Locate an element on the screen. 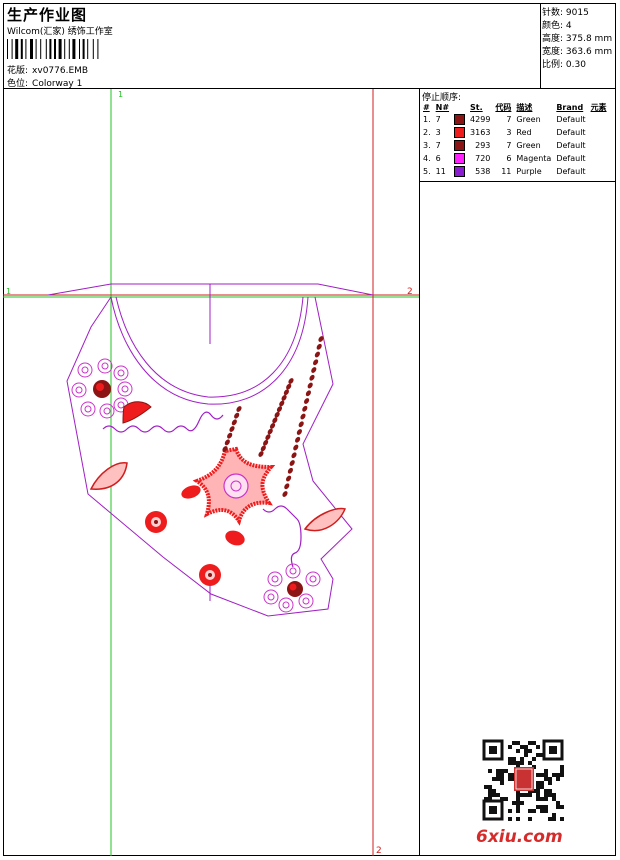 This screenshot has width=620, height=860. stat-stitches: 针数: 9015 is located at coordinates (565, 11).